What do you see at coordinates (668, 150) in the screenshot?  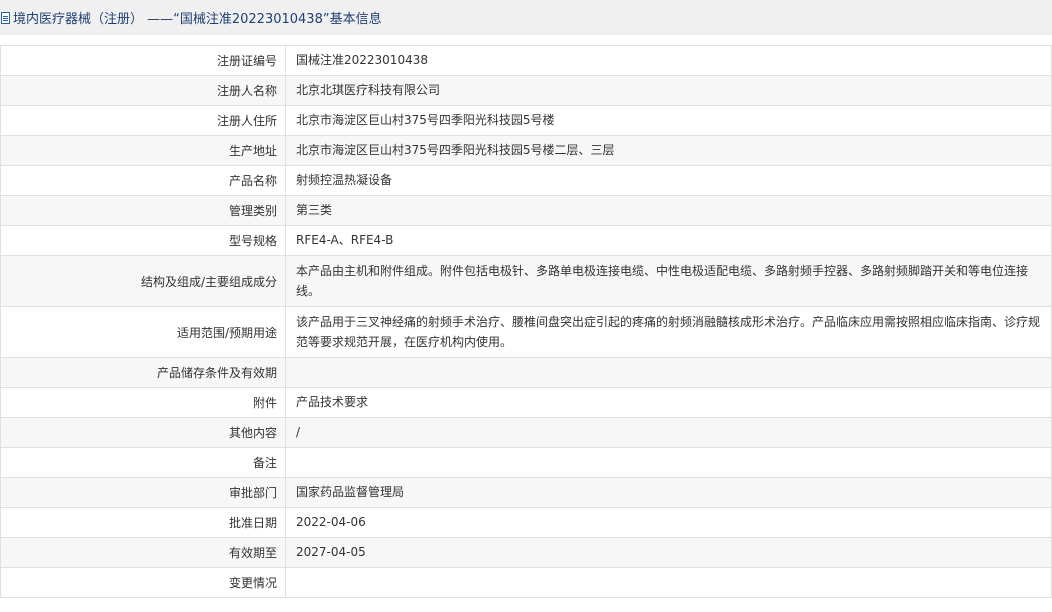 I see `row-value: 北京市海淀区巨山村375号四季阳光科技园5号楼二层、三层` at bounding box center [668, 150].